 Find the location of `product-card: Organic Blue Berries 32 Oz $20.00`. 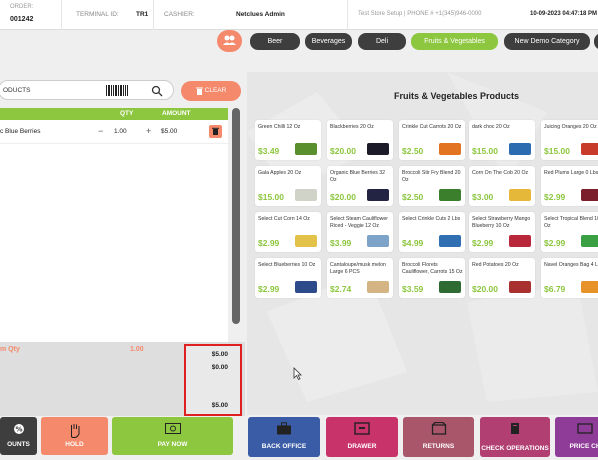

product-card: Organic Blue Berries 32 Oz $20.00 is located at coordinates (360, 186).